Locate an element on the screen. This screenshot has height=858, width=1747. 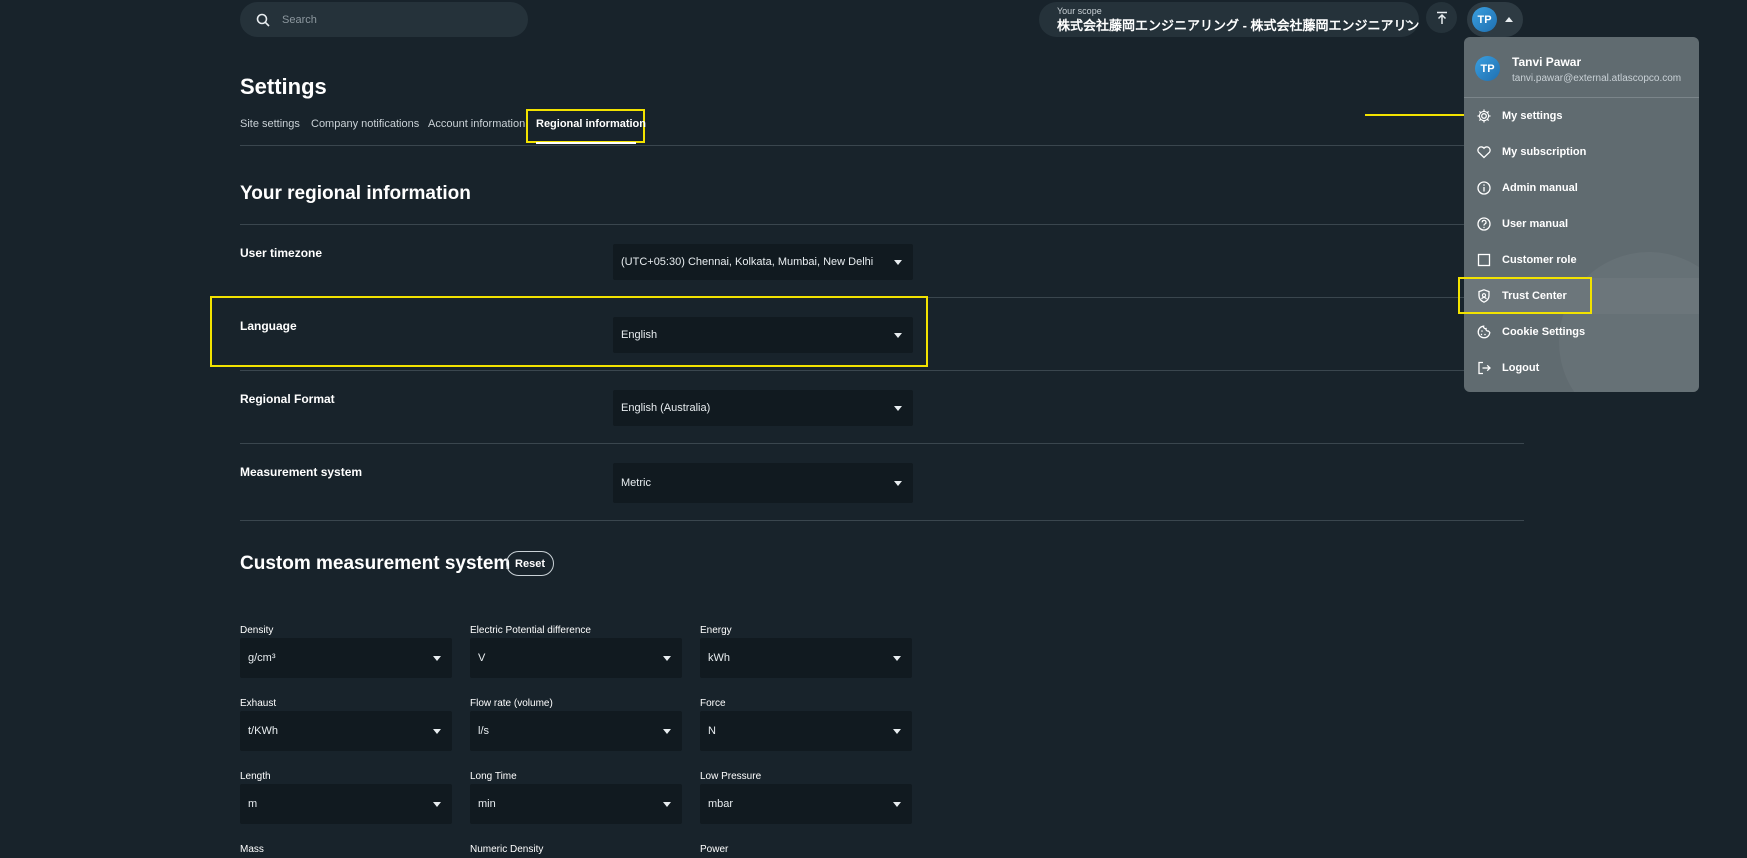
menu-item-label: Admin manual is located at coordinates (1540, 188).